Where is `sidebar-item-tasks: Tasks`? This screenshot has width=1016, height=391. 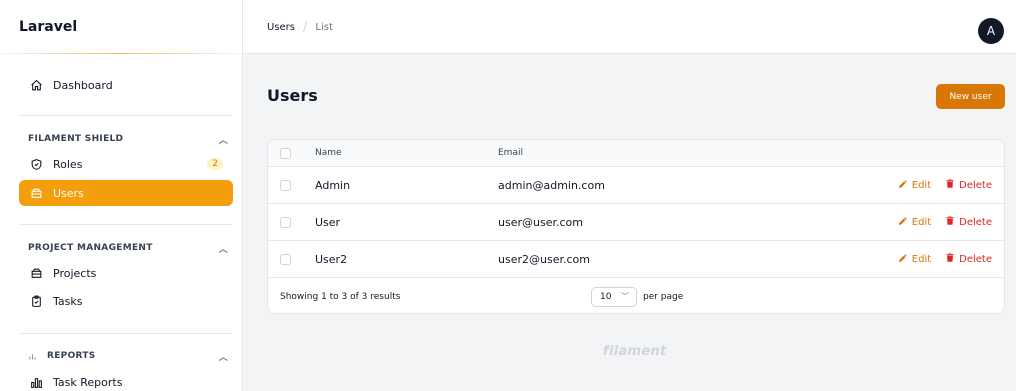
sidebar-item-tasks: Tasks is located at coordinates (126, 301).